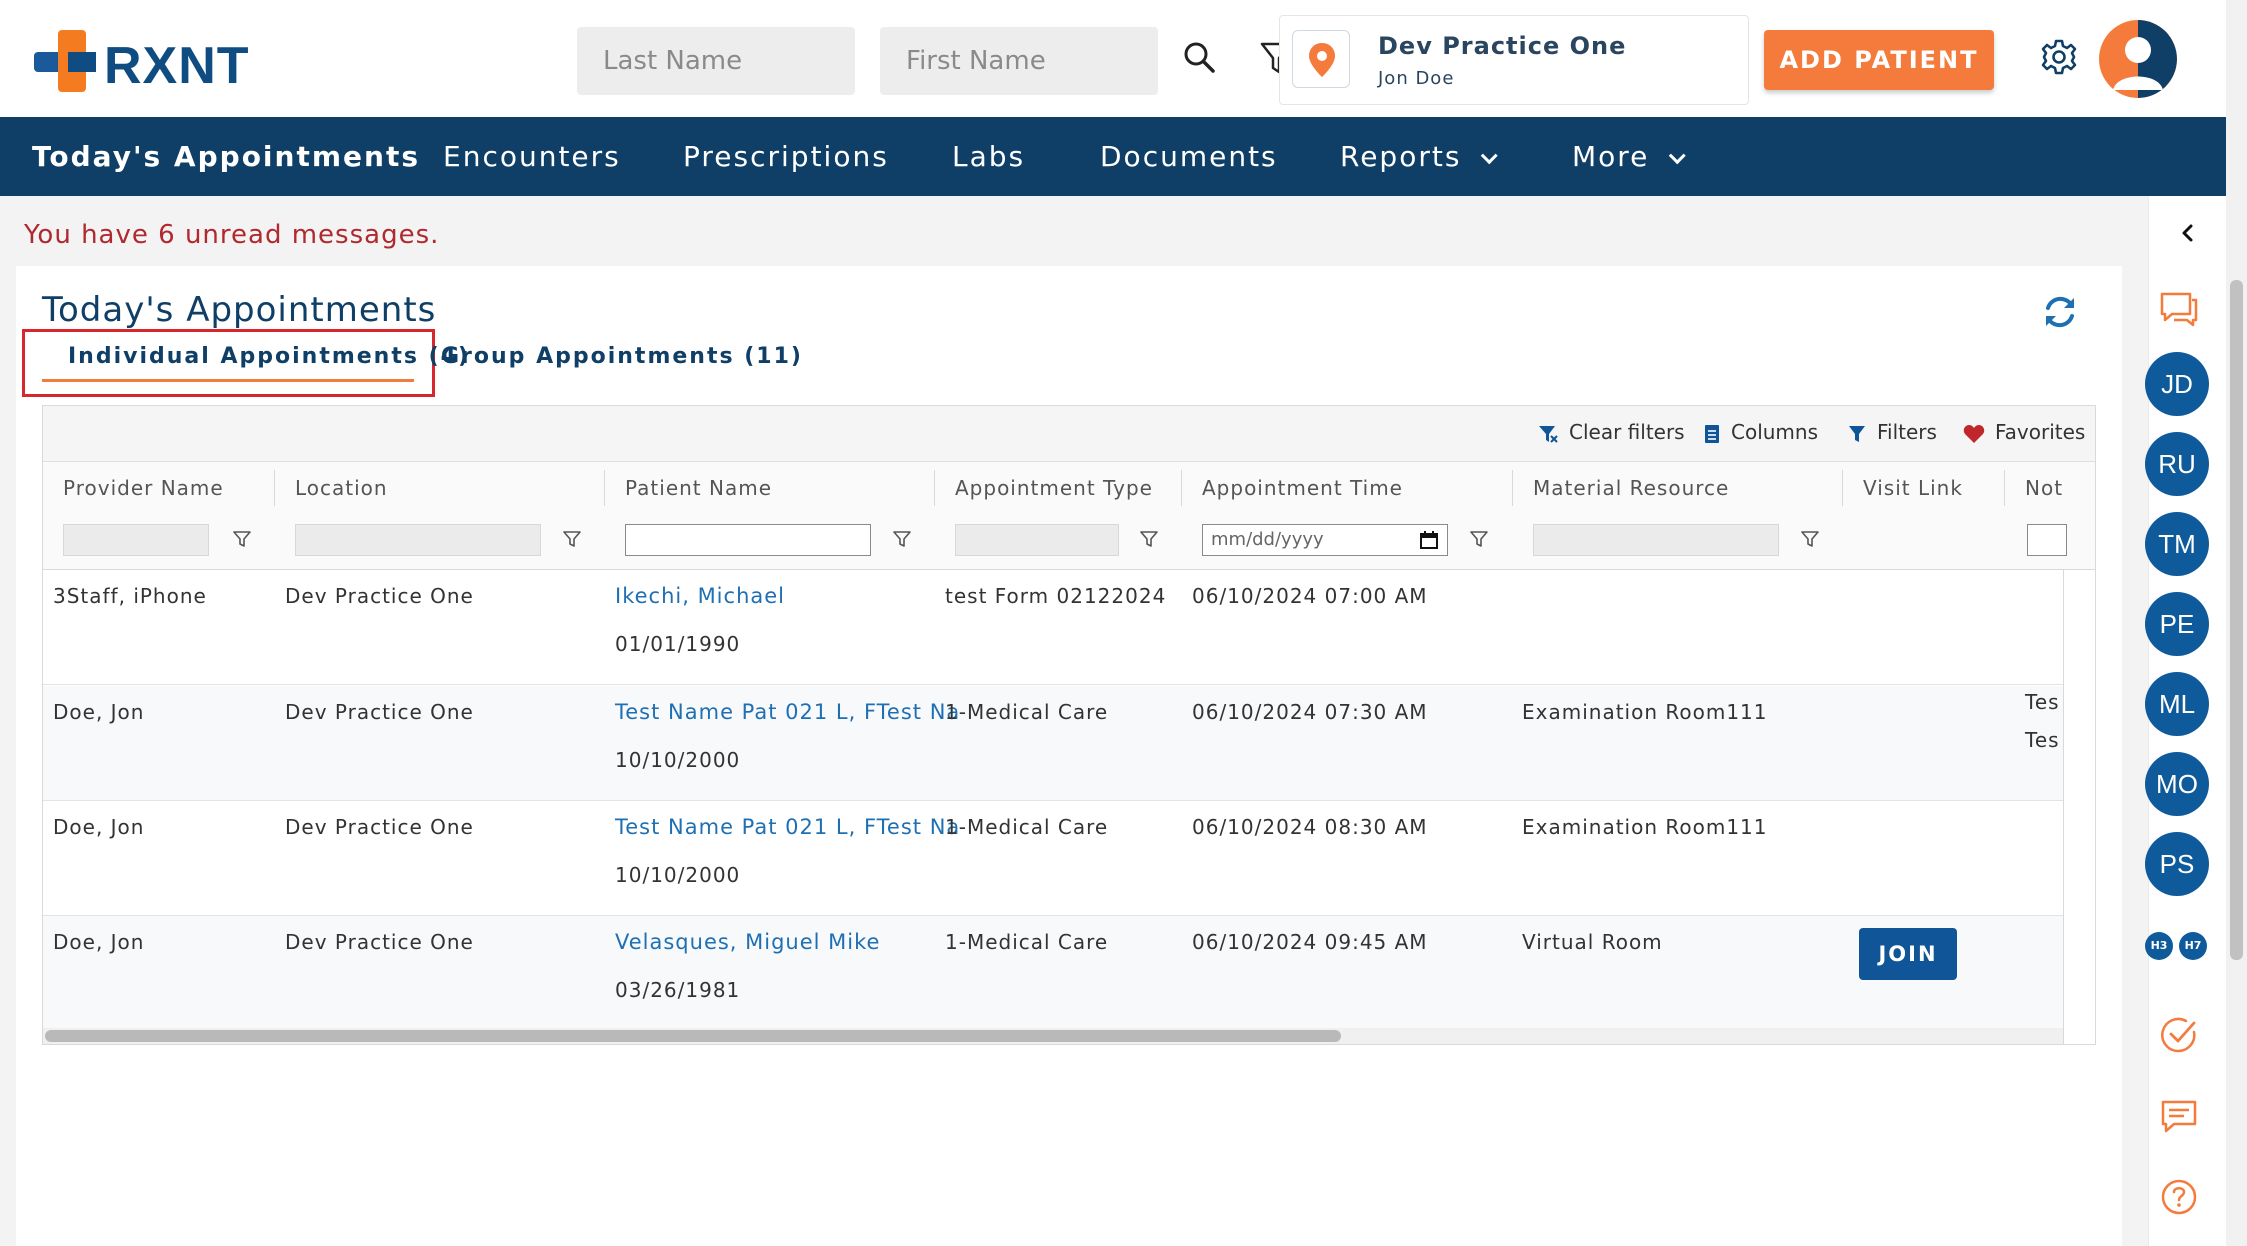 This screenshot has height=1246, width=2247. Describe the element at coordinates (786, 156) in the screenshot. I see `nav-prescriptions: Prescriptions` at that location.